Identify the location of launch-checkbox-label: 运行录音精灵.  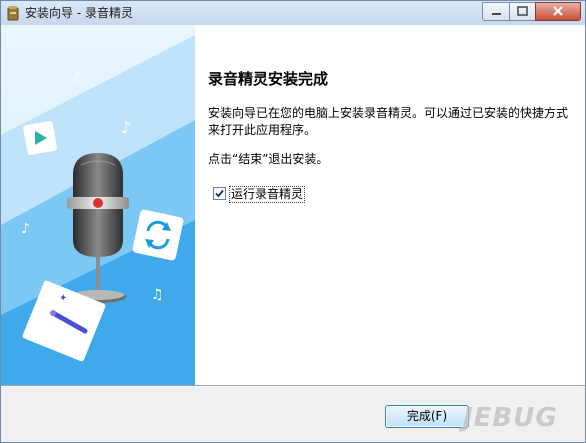
(267, 194).